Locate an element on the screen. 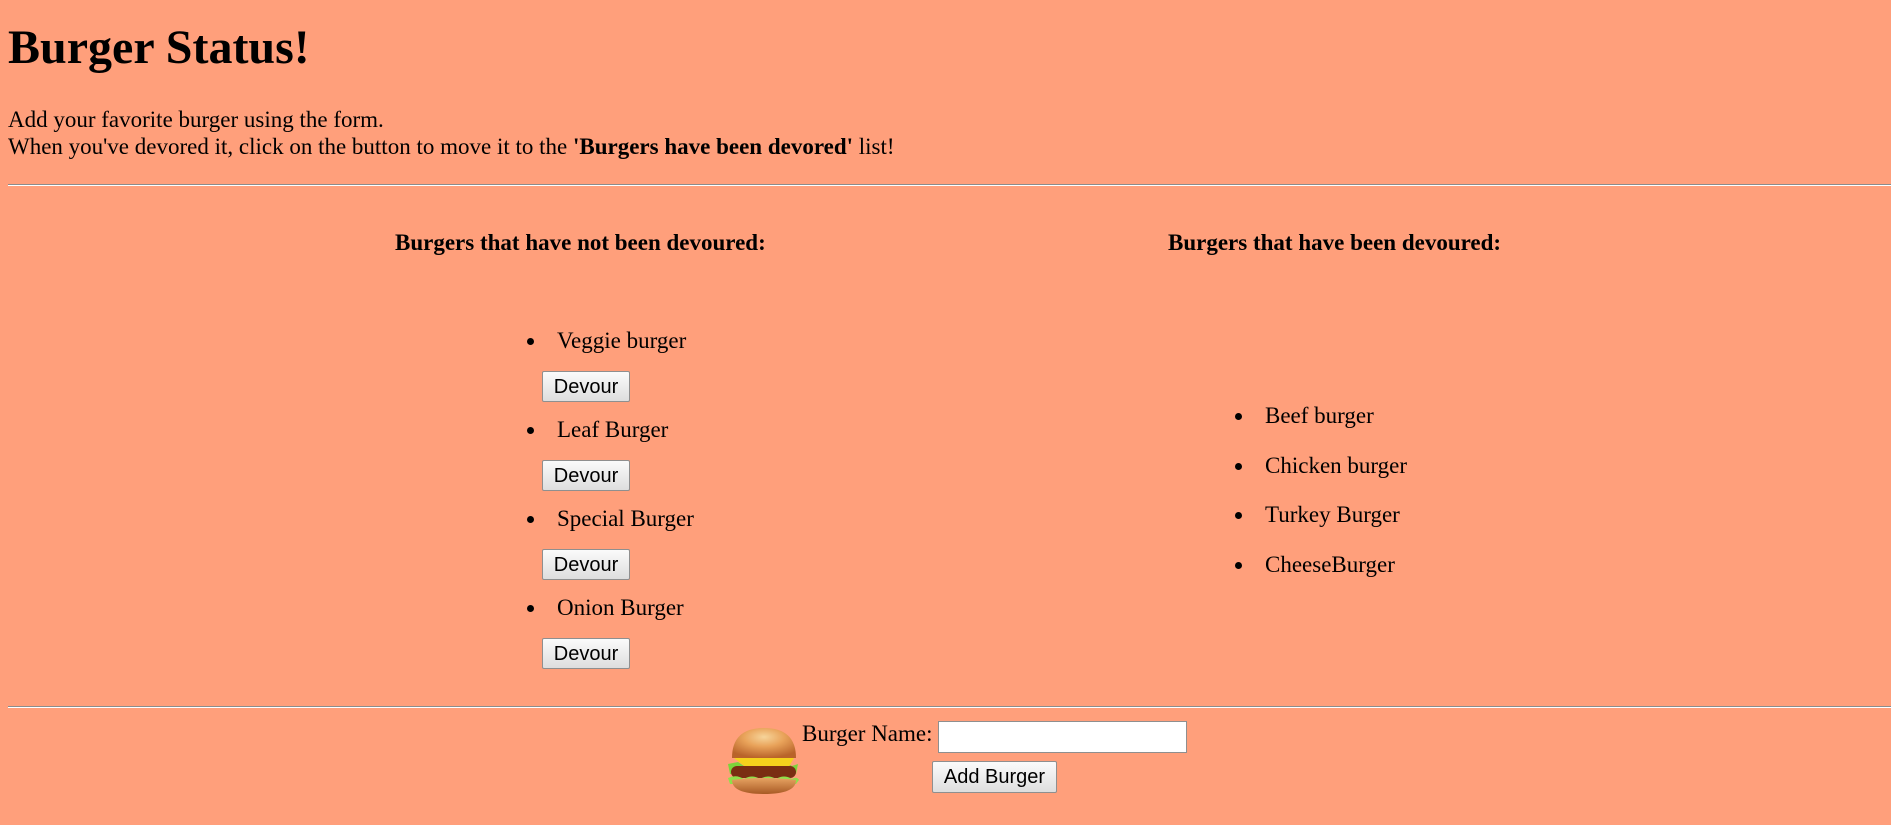 The image size is (1891, 825). devoured-heading: Burgers that have been devoured: is located at coordinates (1335, 242).